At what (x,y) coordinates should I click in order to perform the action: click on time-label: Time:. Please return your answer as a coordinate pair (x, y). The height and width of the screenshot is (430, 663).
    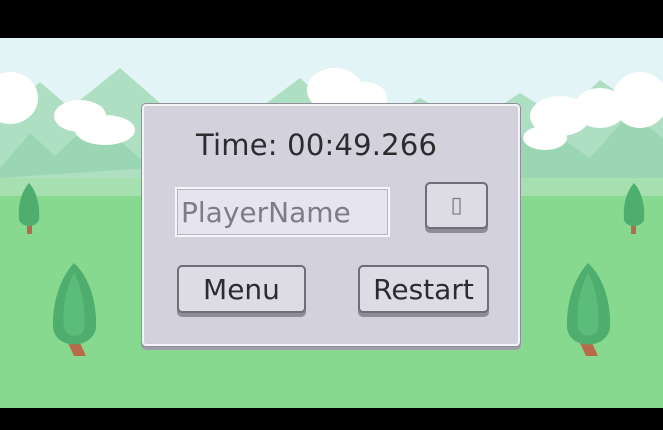
    Looking at the image, I should click on (237, 145).